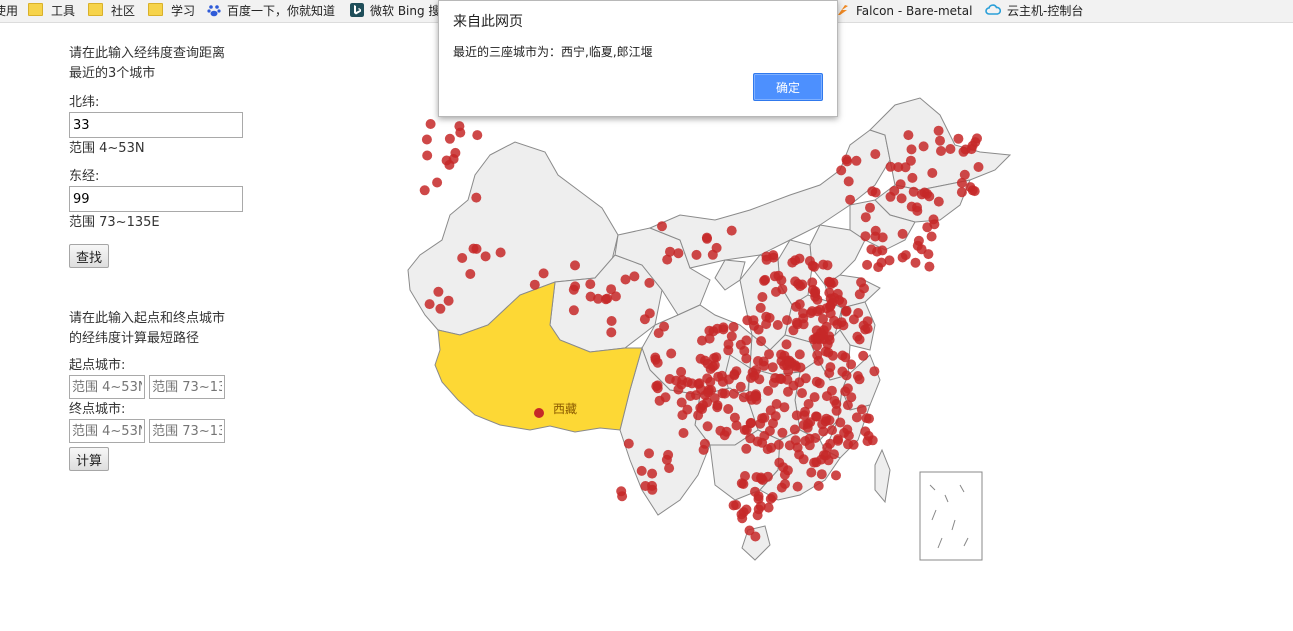 Image resolution: width=1293 pixels, height=631 pixels. What do you see at coordinates (788, 87) in the screenshot?
I see `ok-button: 确定` at bounding box center [788, 87].